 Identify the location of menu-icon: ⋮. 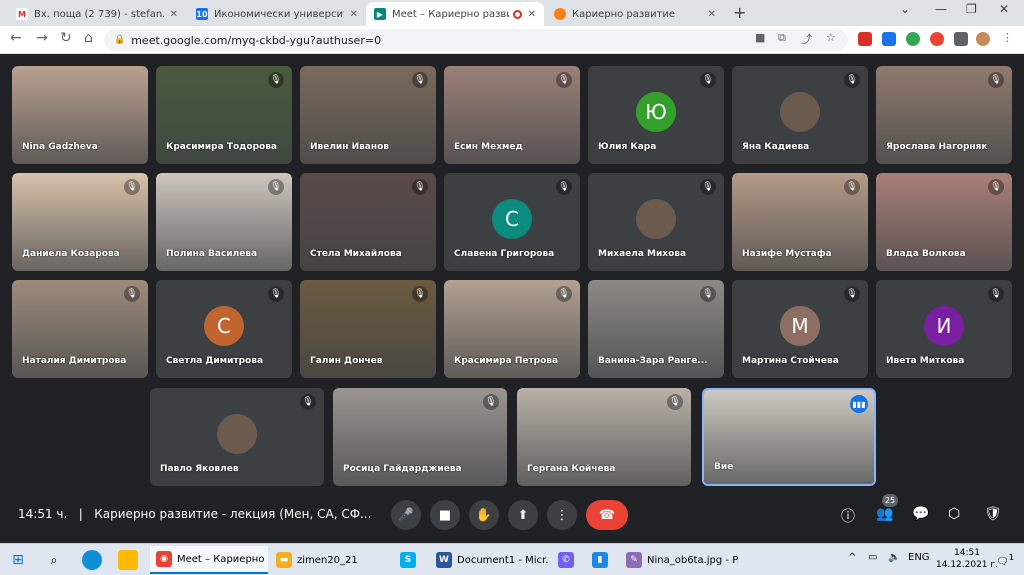
(1007, 37).